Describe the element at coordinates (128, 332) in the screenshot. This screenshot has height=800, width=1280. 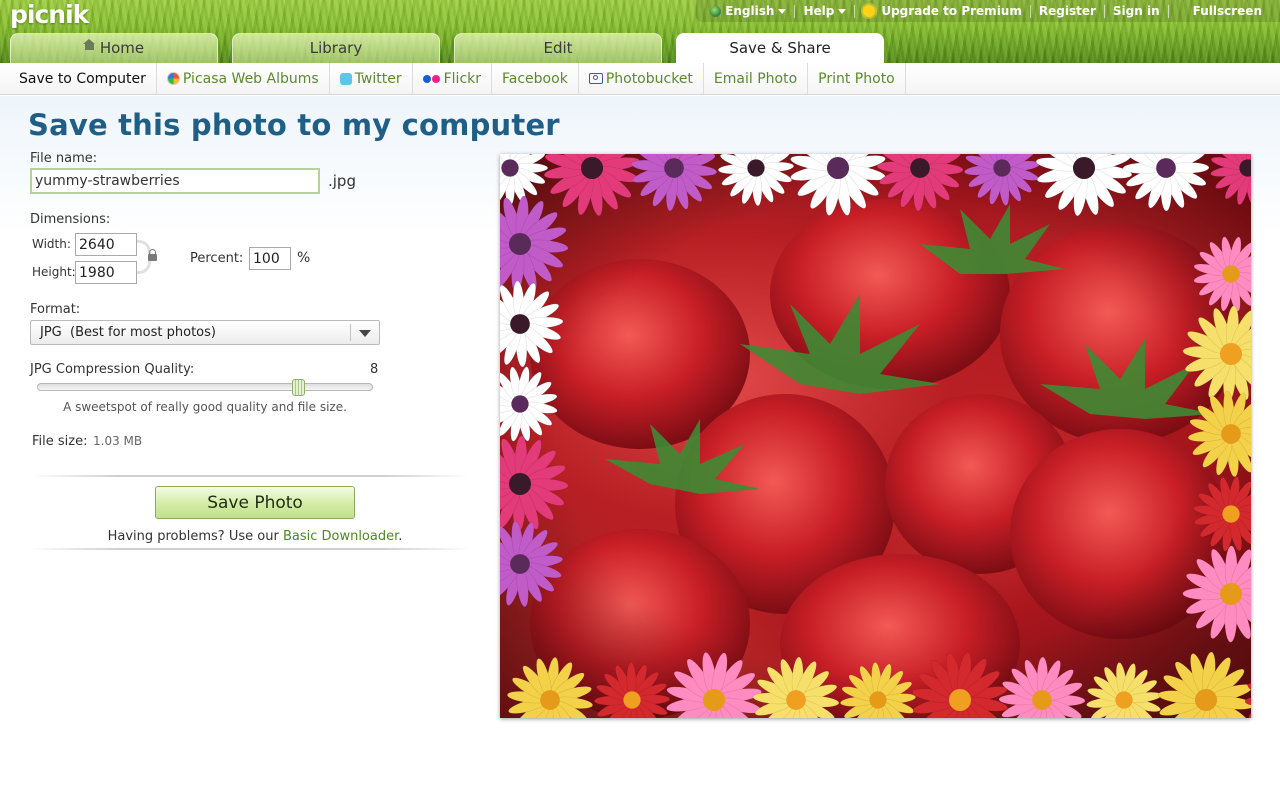
I see `format-selected-value: JPG (Best for most photos)` at that location.